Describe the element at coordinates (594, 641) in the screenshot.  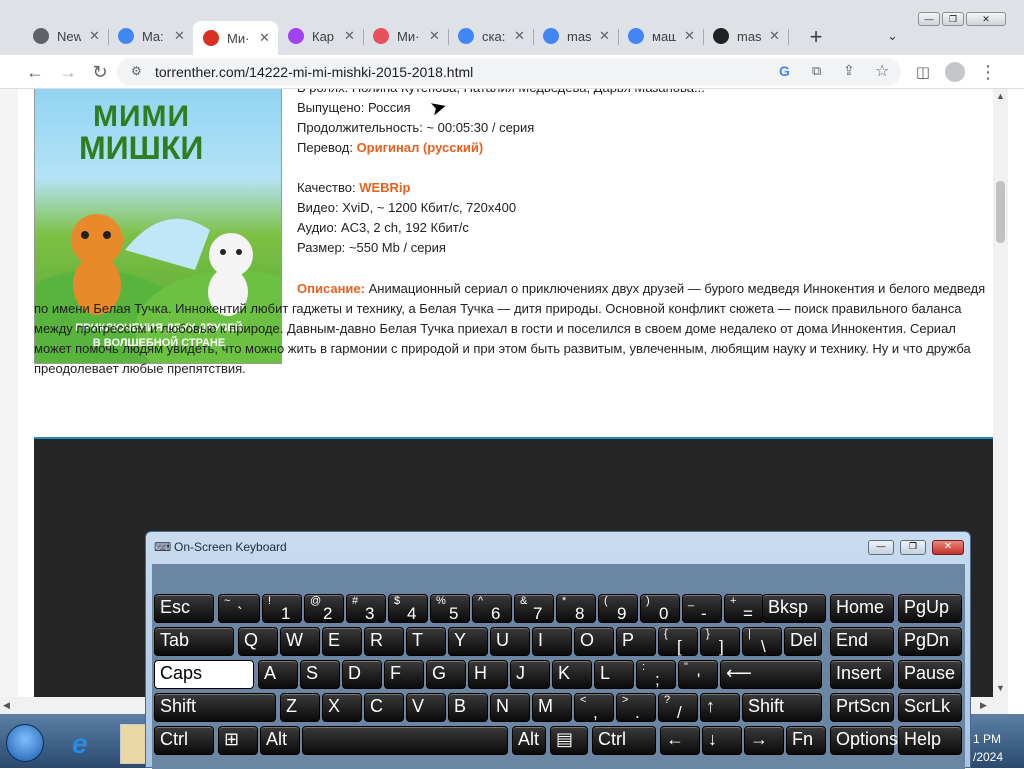
I see `key-1-9: O` at that location.